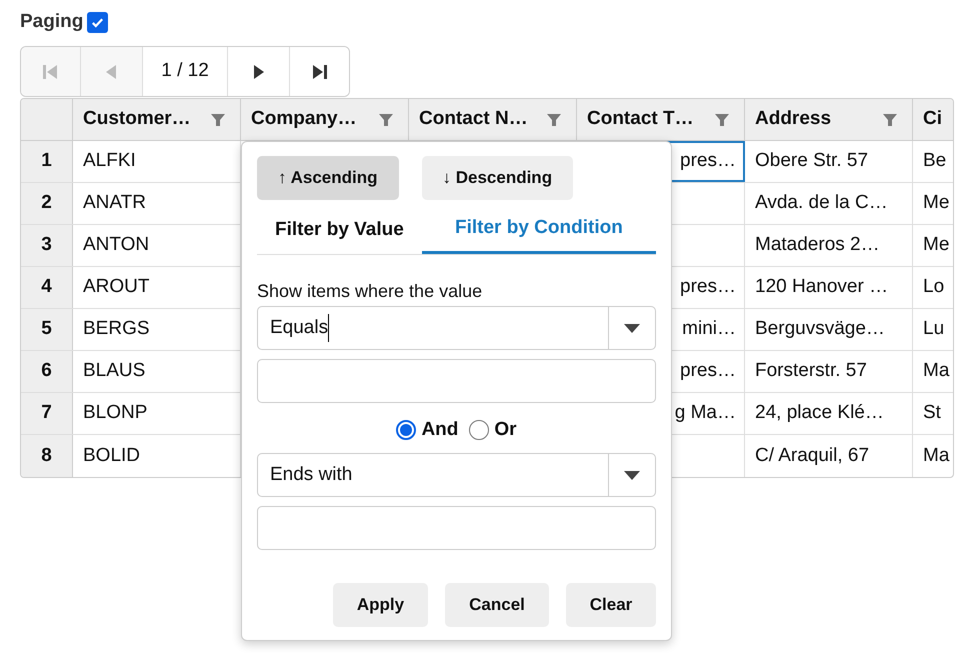 This screenshot has width=957, height=671. I want to click on last-page-button, so click(319, 71).